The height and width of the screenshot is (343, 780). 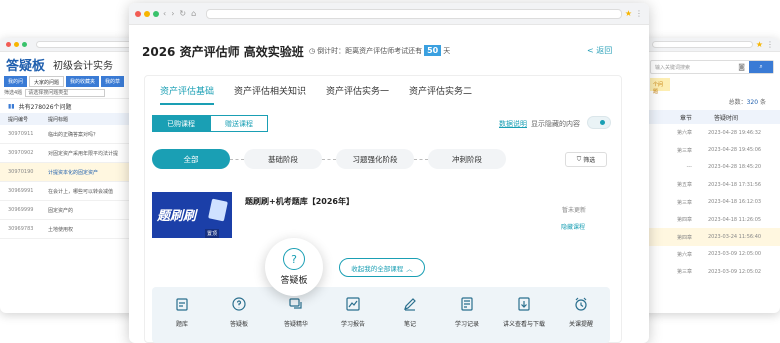 What do you see at coordinates (294, 281) in the screenshot?
I see `bubble-label: 答疑板` at bounding box center [294, 281].